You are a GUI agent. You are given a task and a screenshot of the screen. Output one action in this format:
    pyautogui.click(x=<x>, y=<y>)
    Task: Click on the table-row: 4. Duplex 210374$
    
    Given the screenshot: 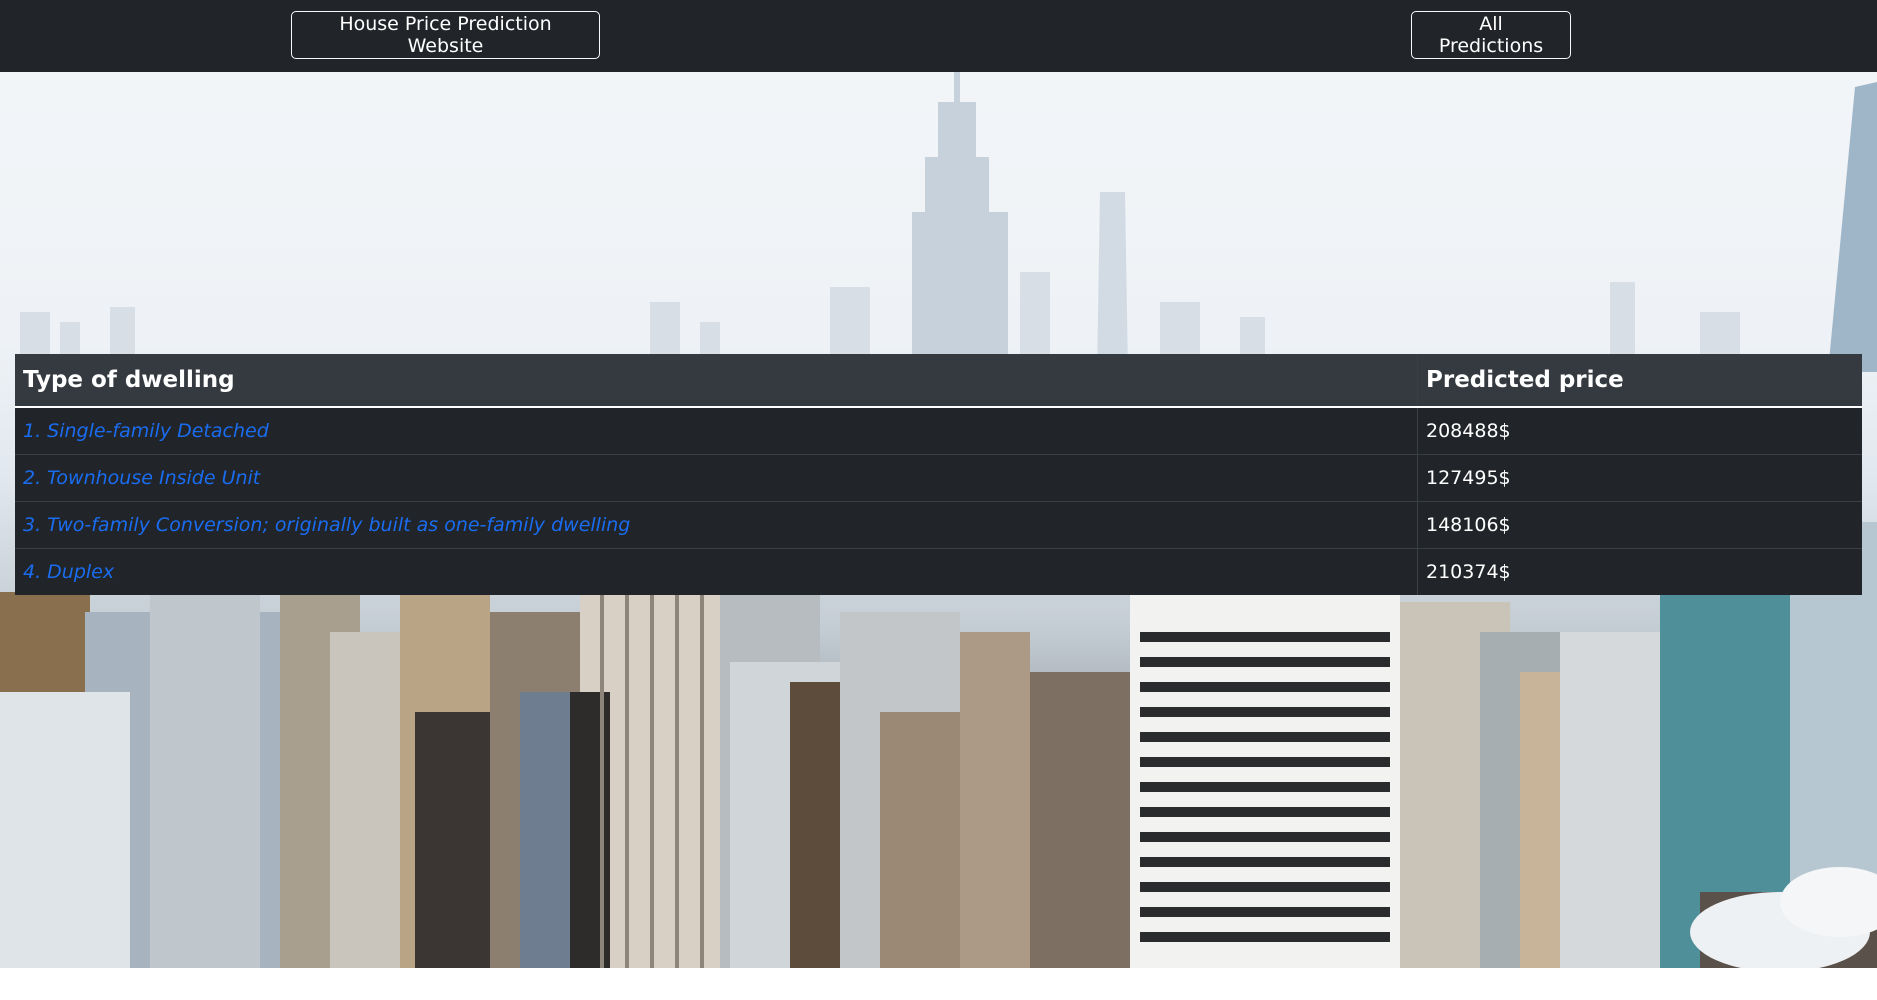 What is the action you would take?
    pyautogui.click(x=938, y=571)
    